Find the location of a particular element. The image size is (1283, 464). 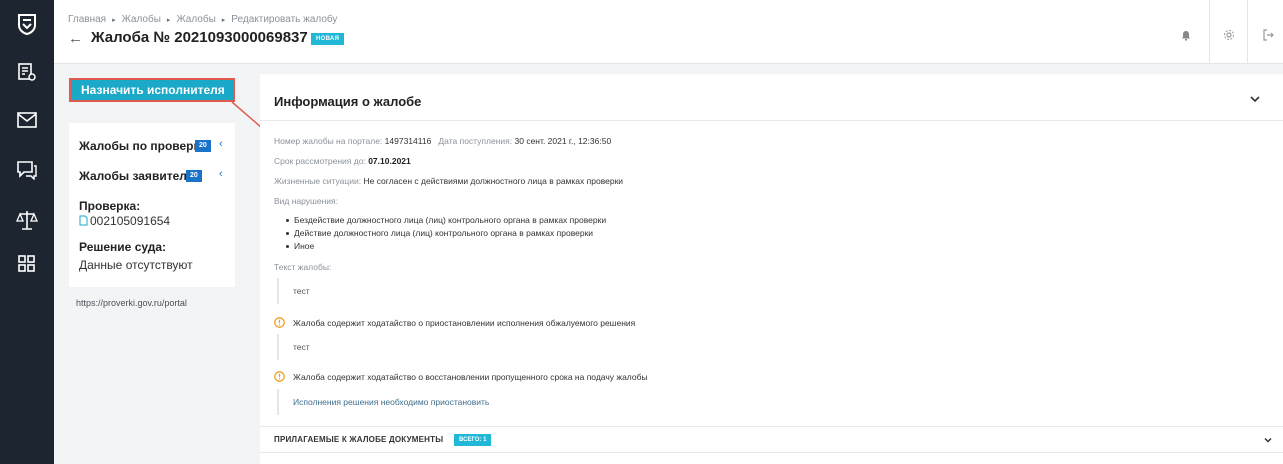

left-rail is located at coordinates (27, 232).